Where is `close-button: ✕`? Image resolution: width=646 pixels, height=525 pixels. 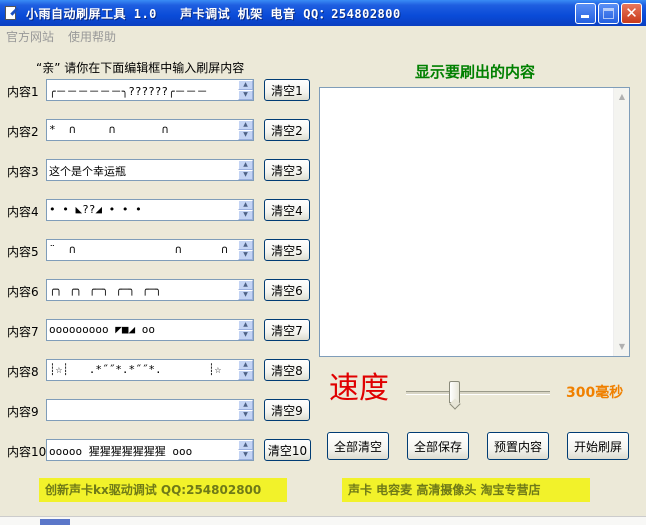 close-button: ✕ is located at coordinates (631, 13).